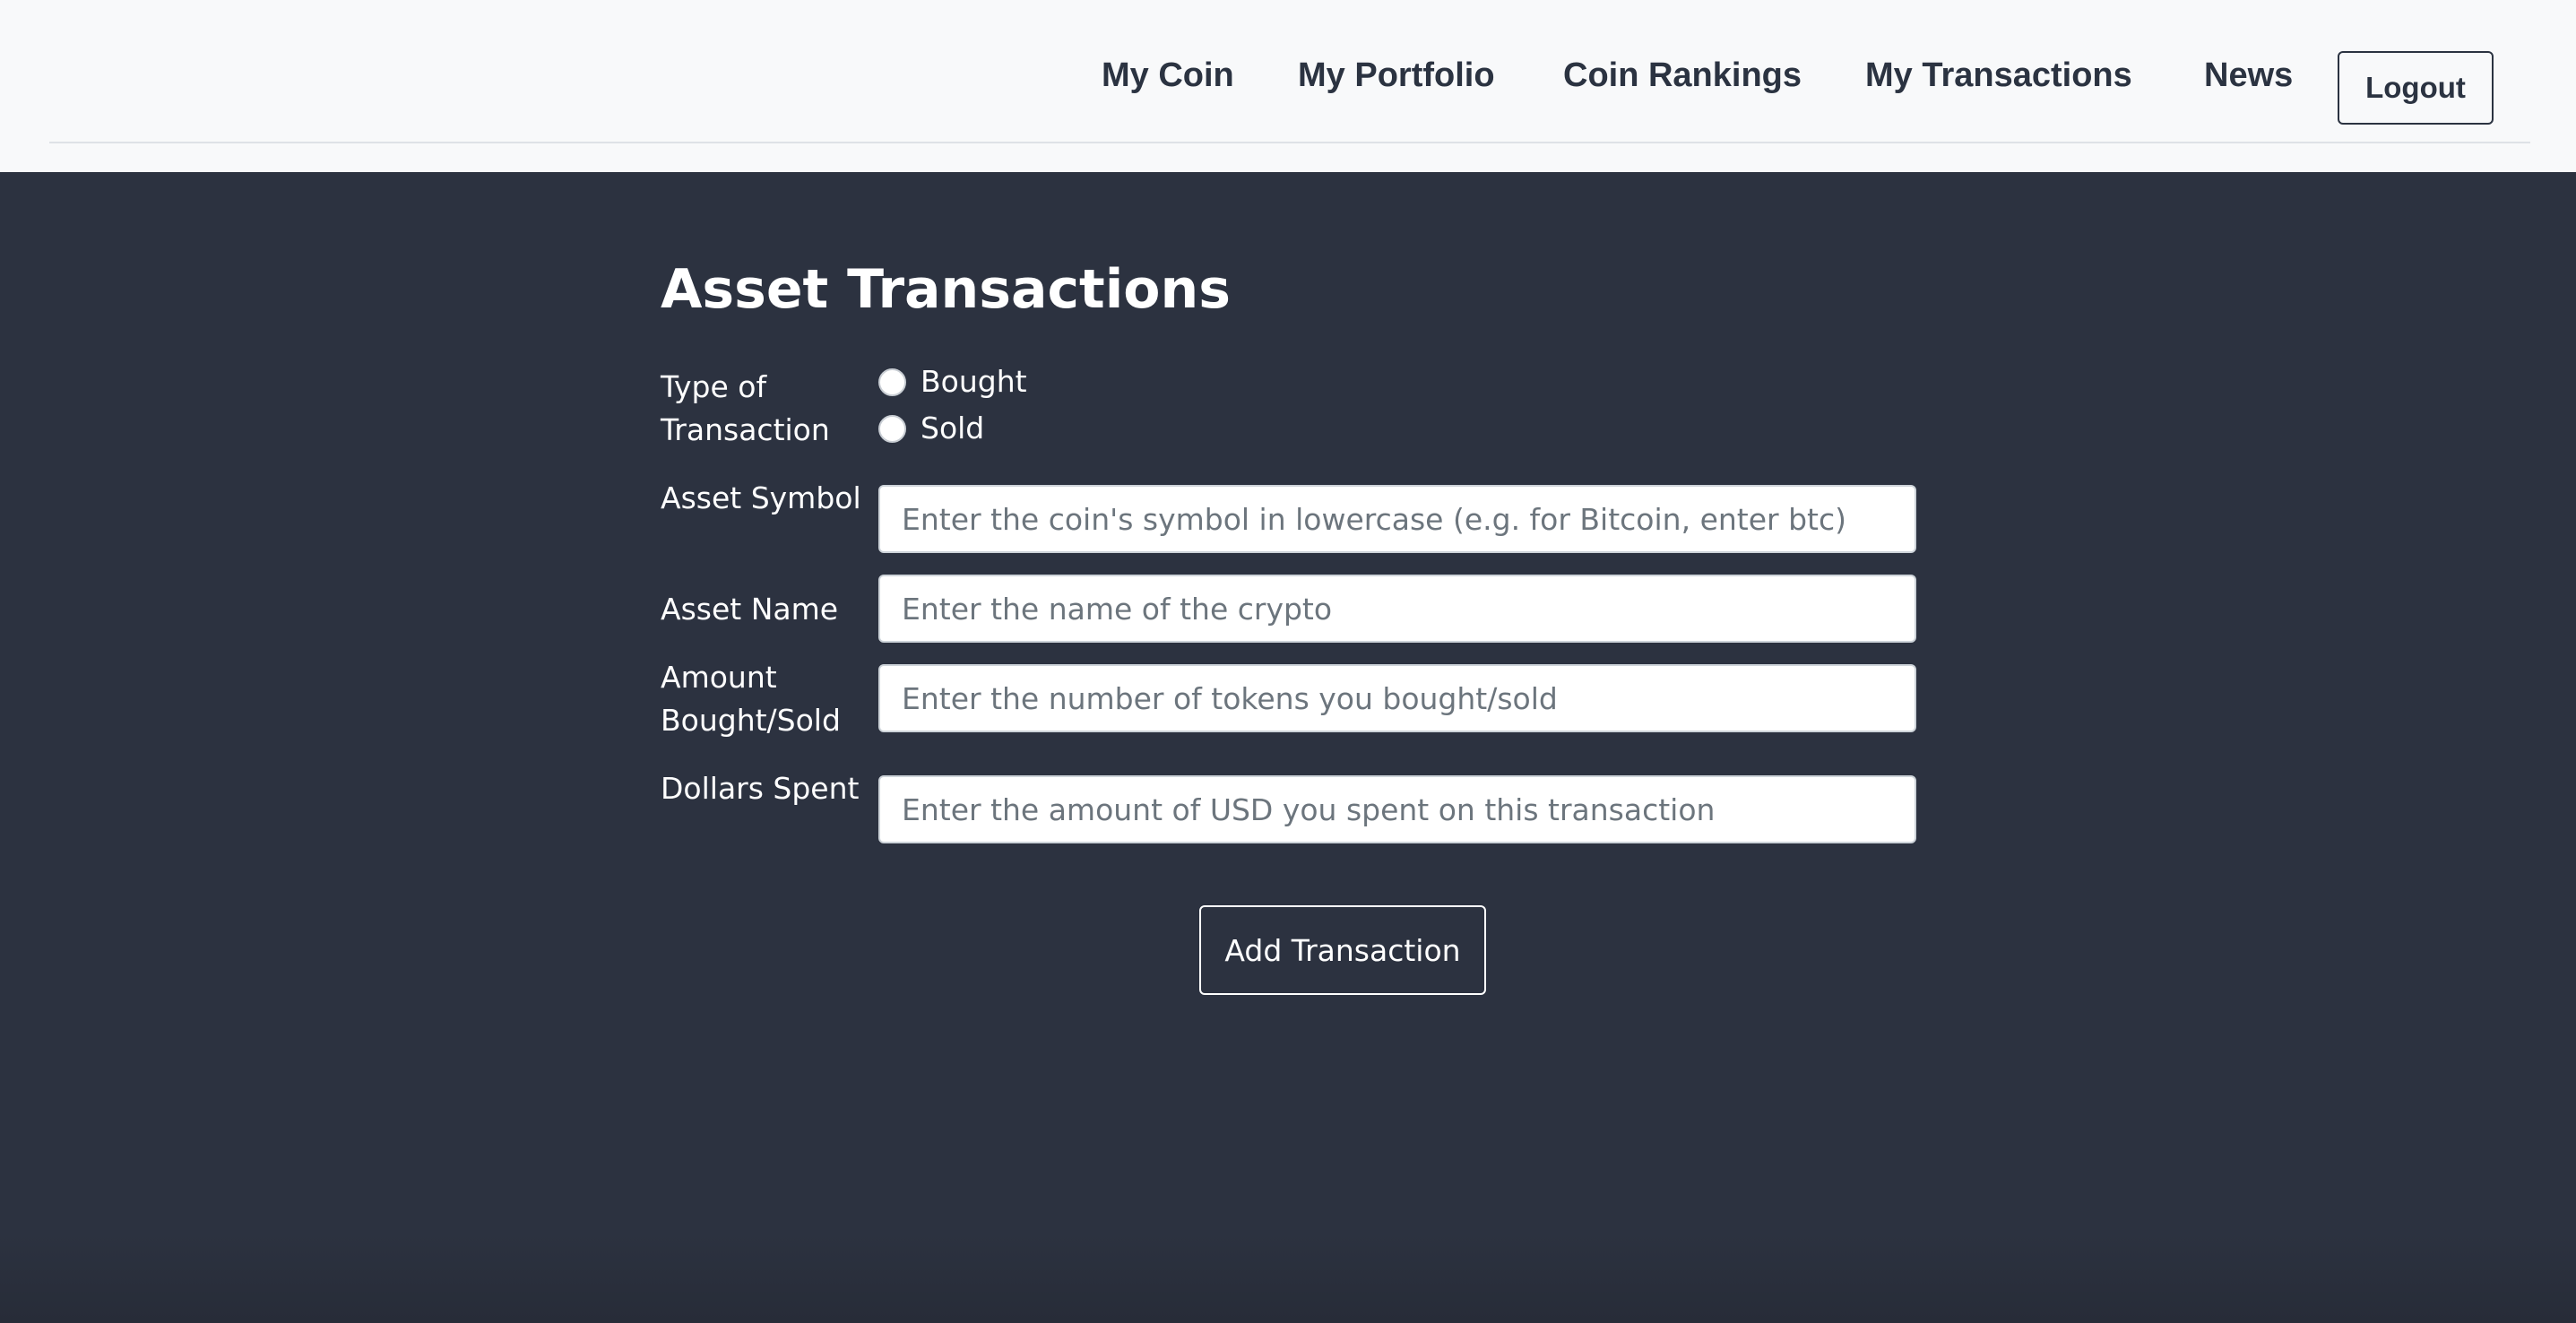 This screenshot has height=1323, width=2576. Describe the element at coordinates (1397, 698) in the screenshot. I see `amount-input` at that location.